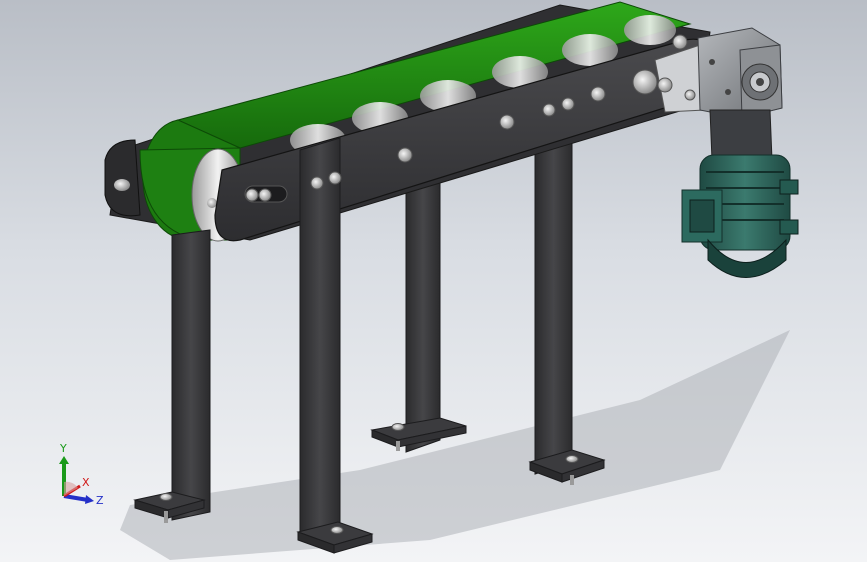 The image size is (867, 562). I want to click on z-axis-label: Z, so click(100, 500).